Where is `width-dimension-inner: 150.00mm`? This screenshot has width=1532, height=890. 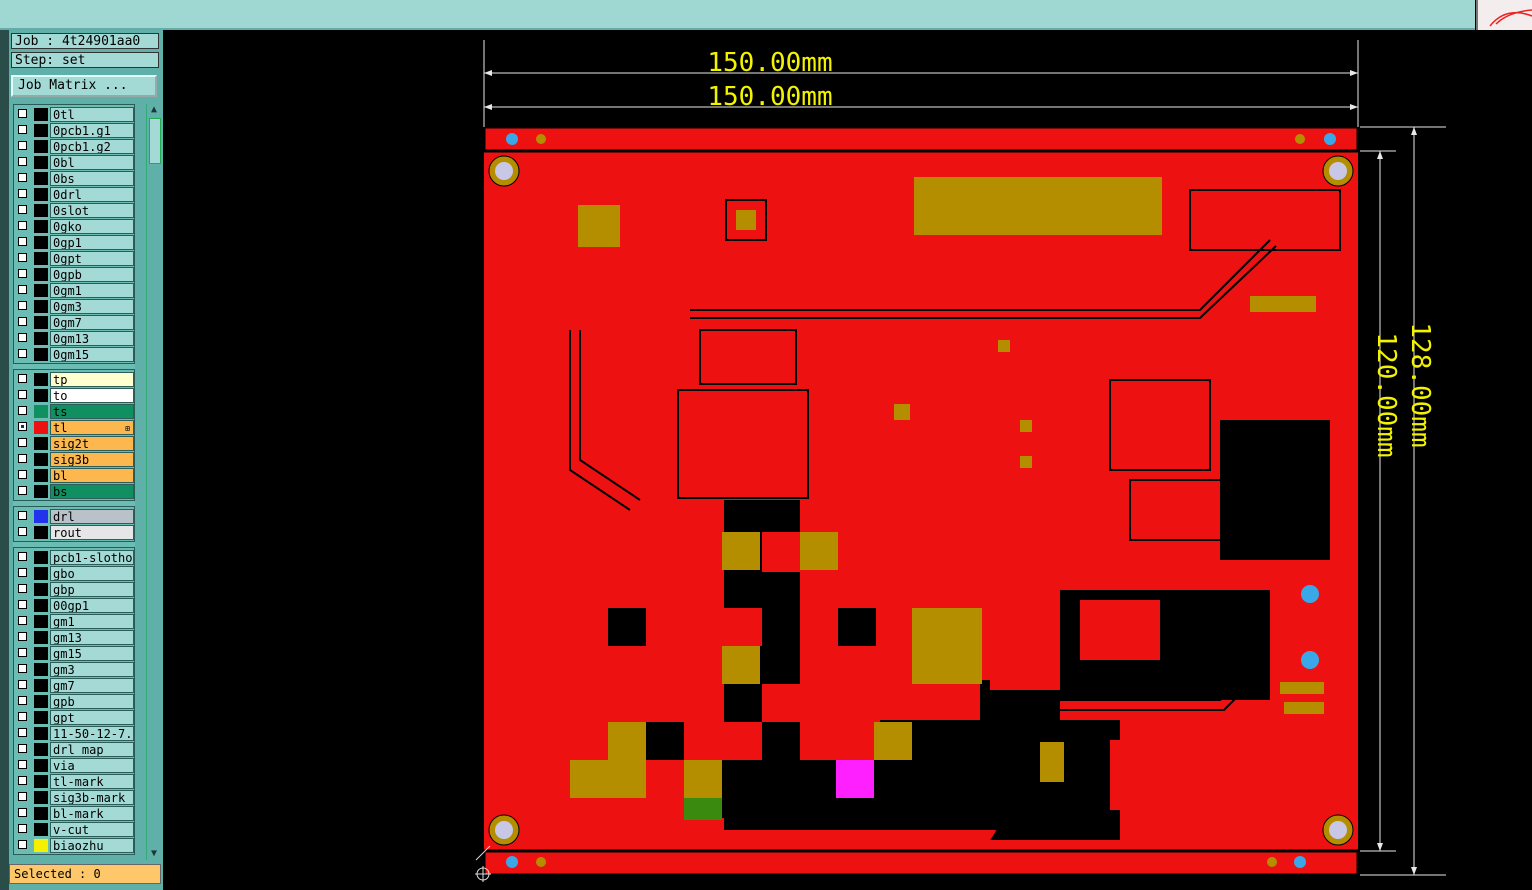
width-dimension-inner: 150.00mm is located at coordinates (769, 97).